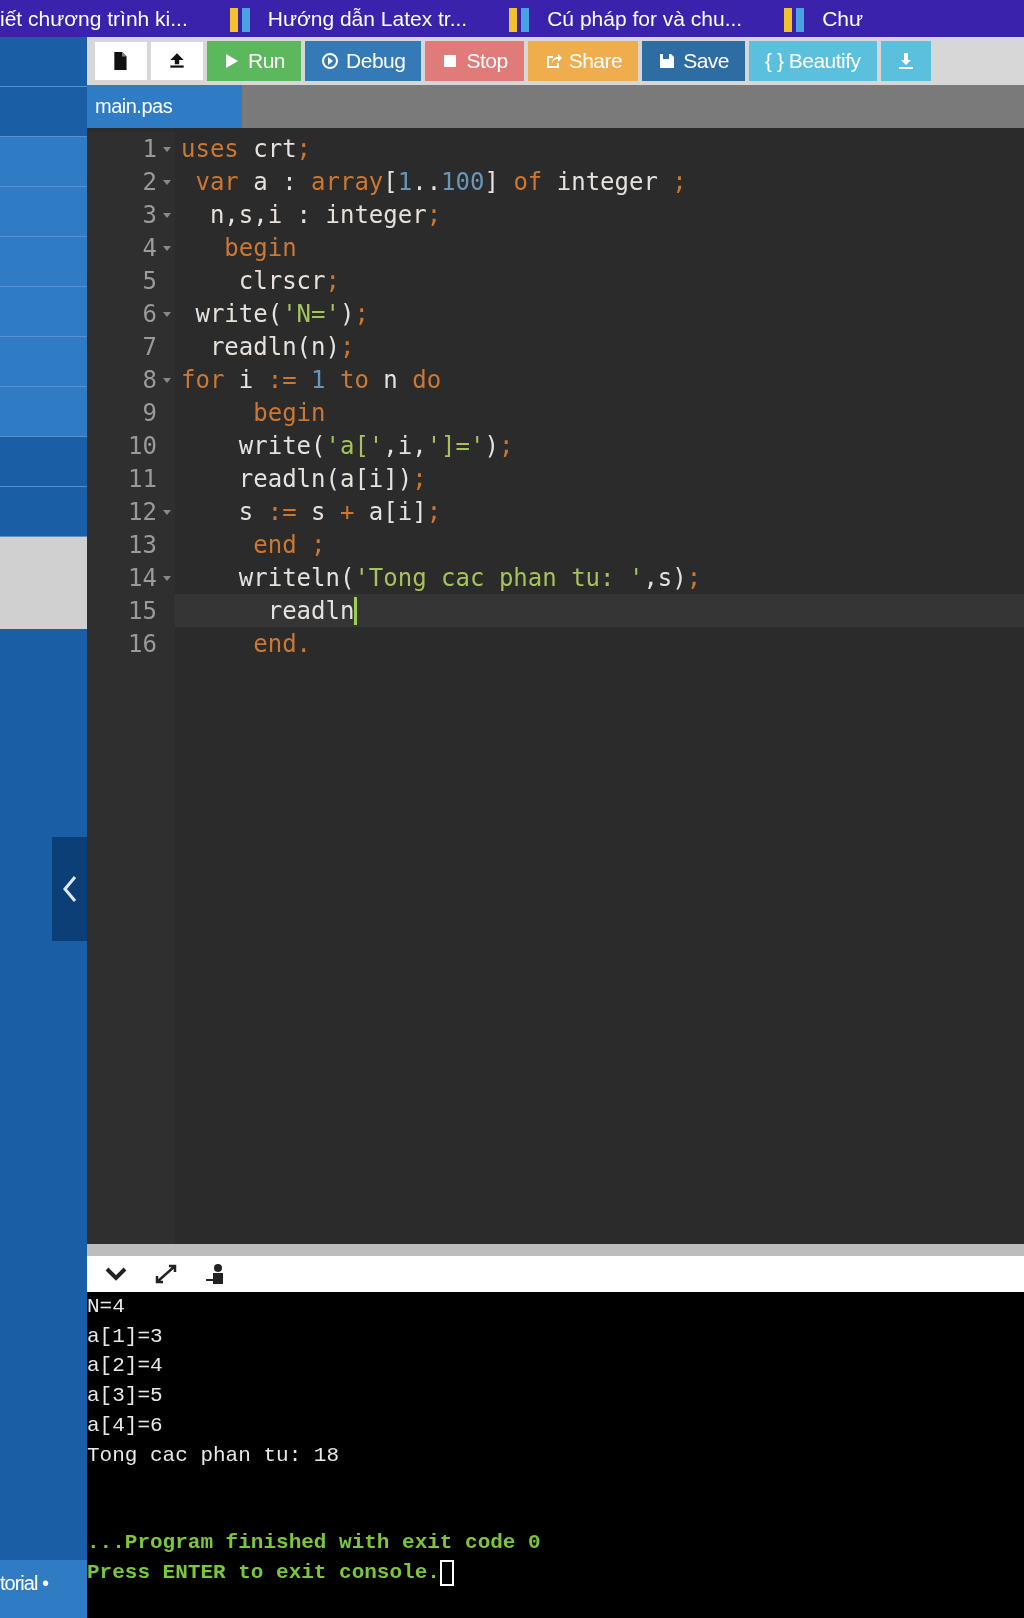 This screenshot has height=1618, width=1024. Describe the element at coordinates (339, 511) in the screenshot. I see `code-line: s := s + a[i];` at that location.